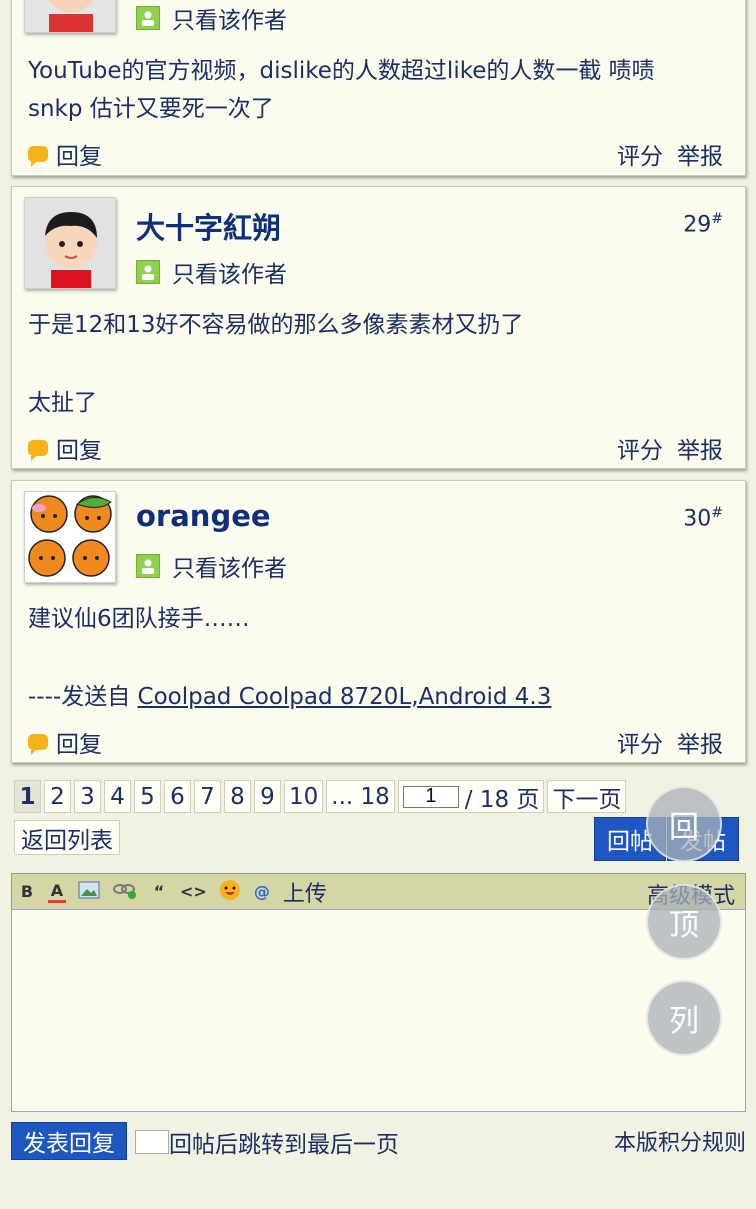 This screenshot has width=756, height=1209. Describe the element at coordinates (151, 109) in the screenshot. I see `post-content-line: snkp 估计又要死一次了` at that location.